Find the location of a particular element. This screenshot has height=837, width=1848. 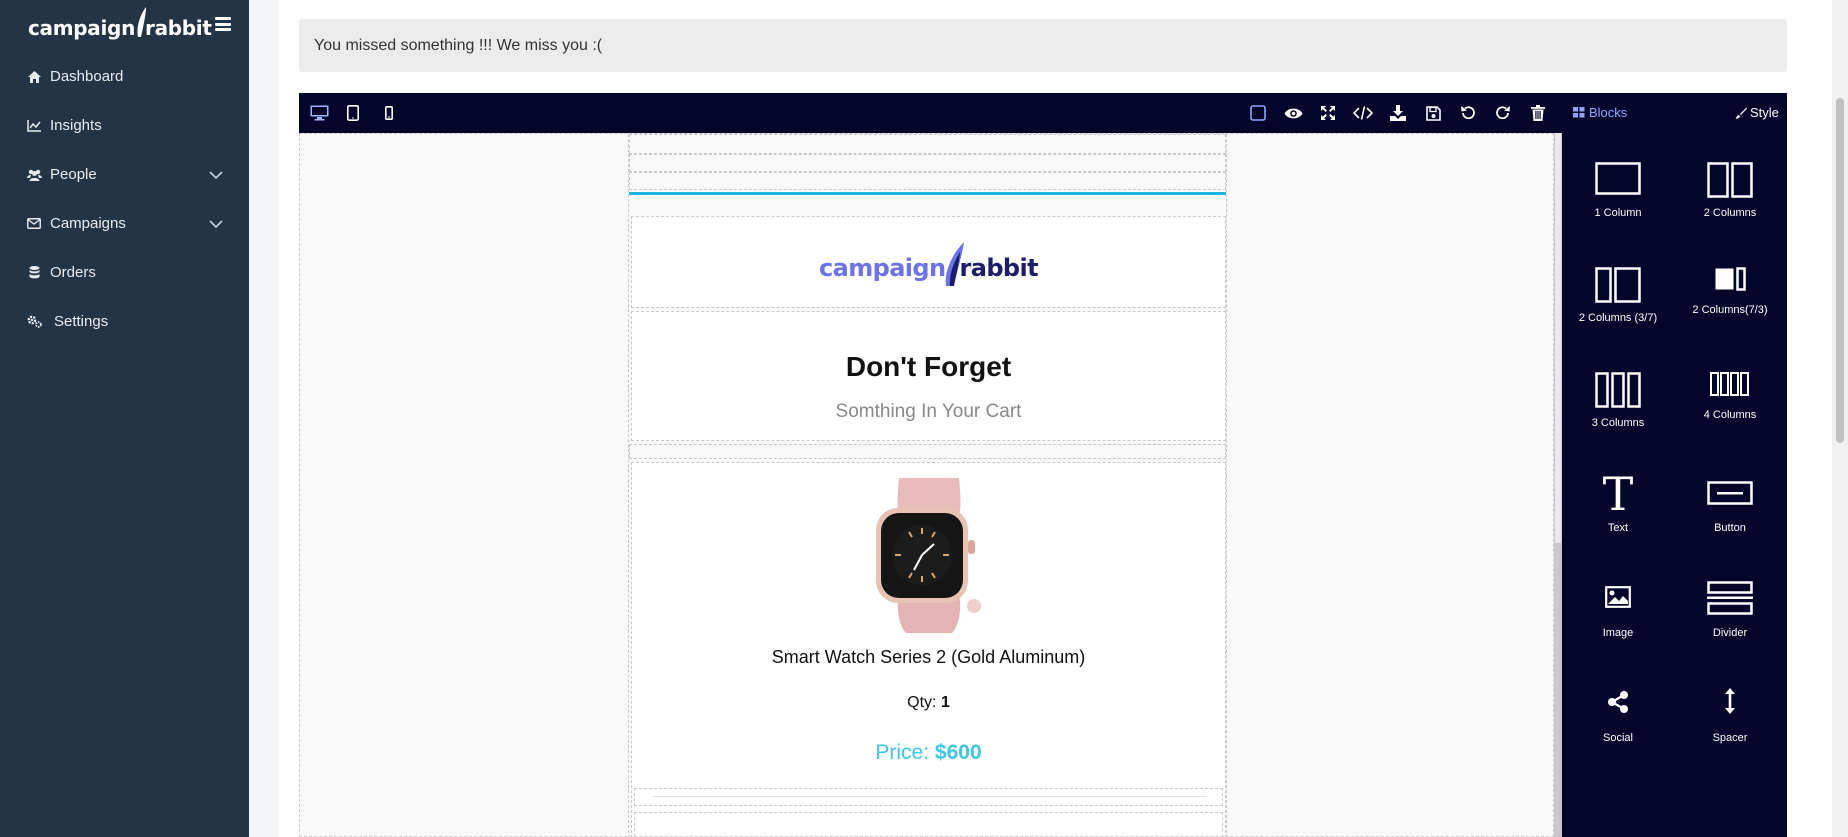

product-divider is located at coordinates (929, 796).